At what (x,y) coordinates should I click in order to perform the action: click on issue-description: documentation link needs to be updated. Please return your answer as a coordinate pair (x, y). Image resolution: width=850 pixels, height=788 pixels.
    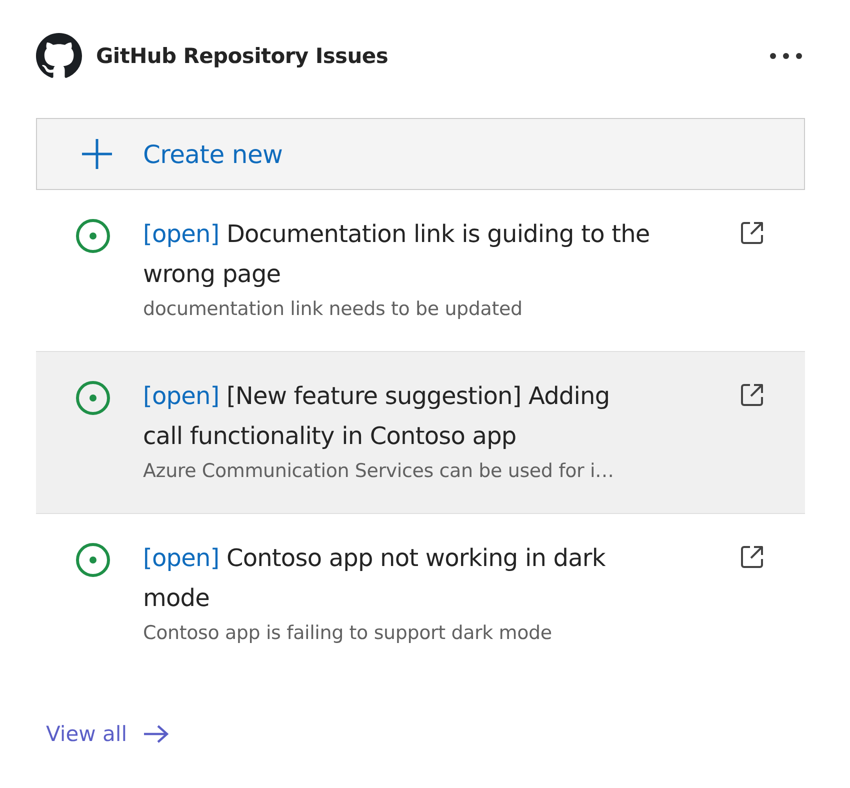
    Looking at the image, I should click on (333, 309).